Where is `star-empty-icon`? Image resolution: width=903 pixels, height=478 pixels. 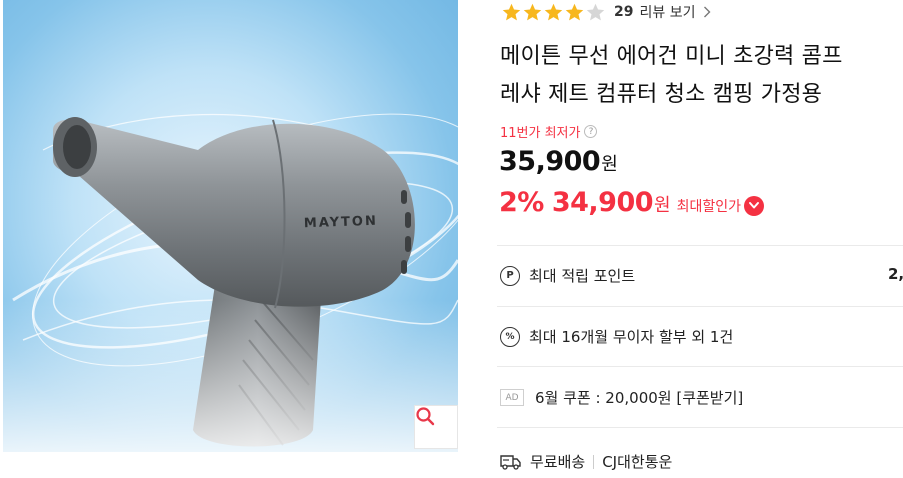 star-empty-icon is located at coordinates (595, 11).